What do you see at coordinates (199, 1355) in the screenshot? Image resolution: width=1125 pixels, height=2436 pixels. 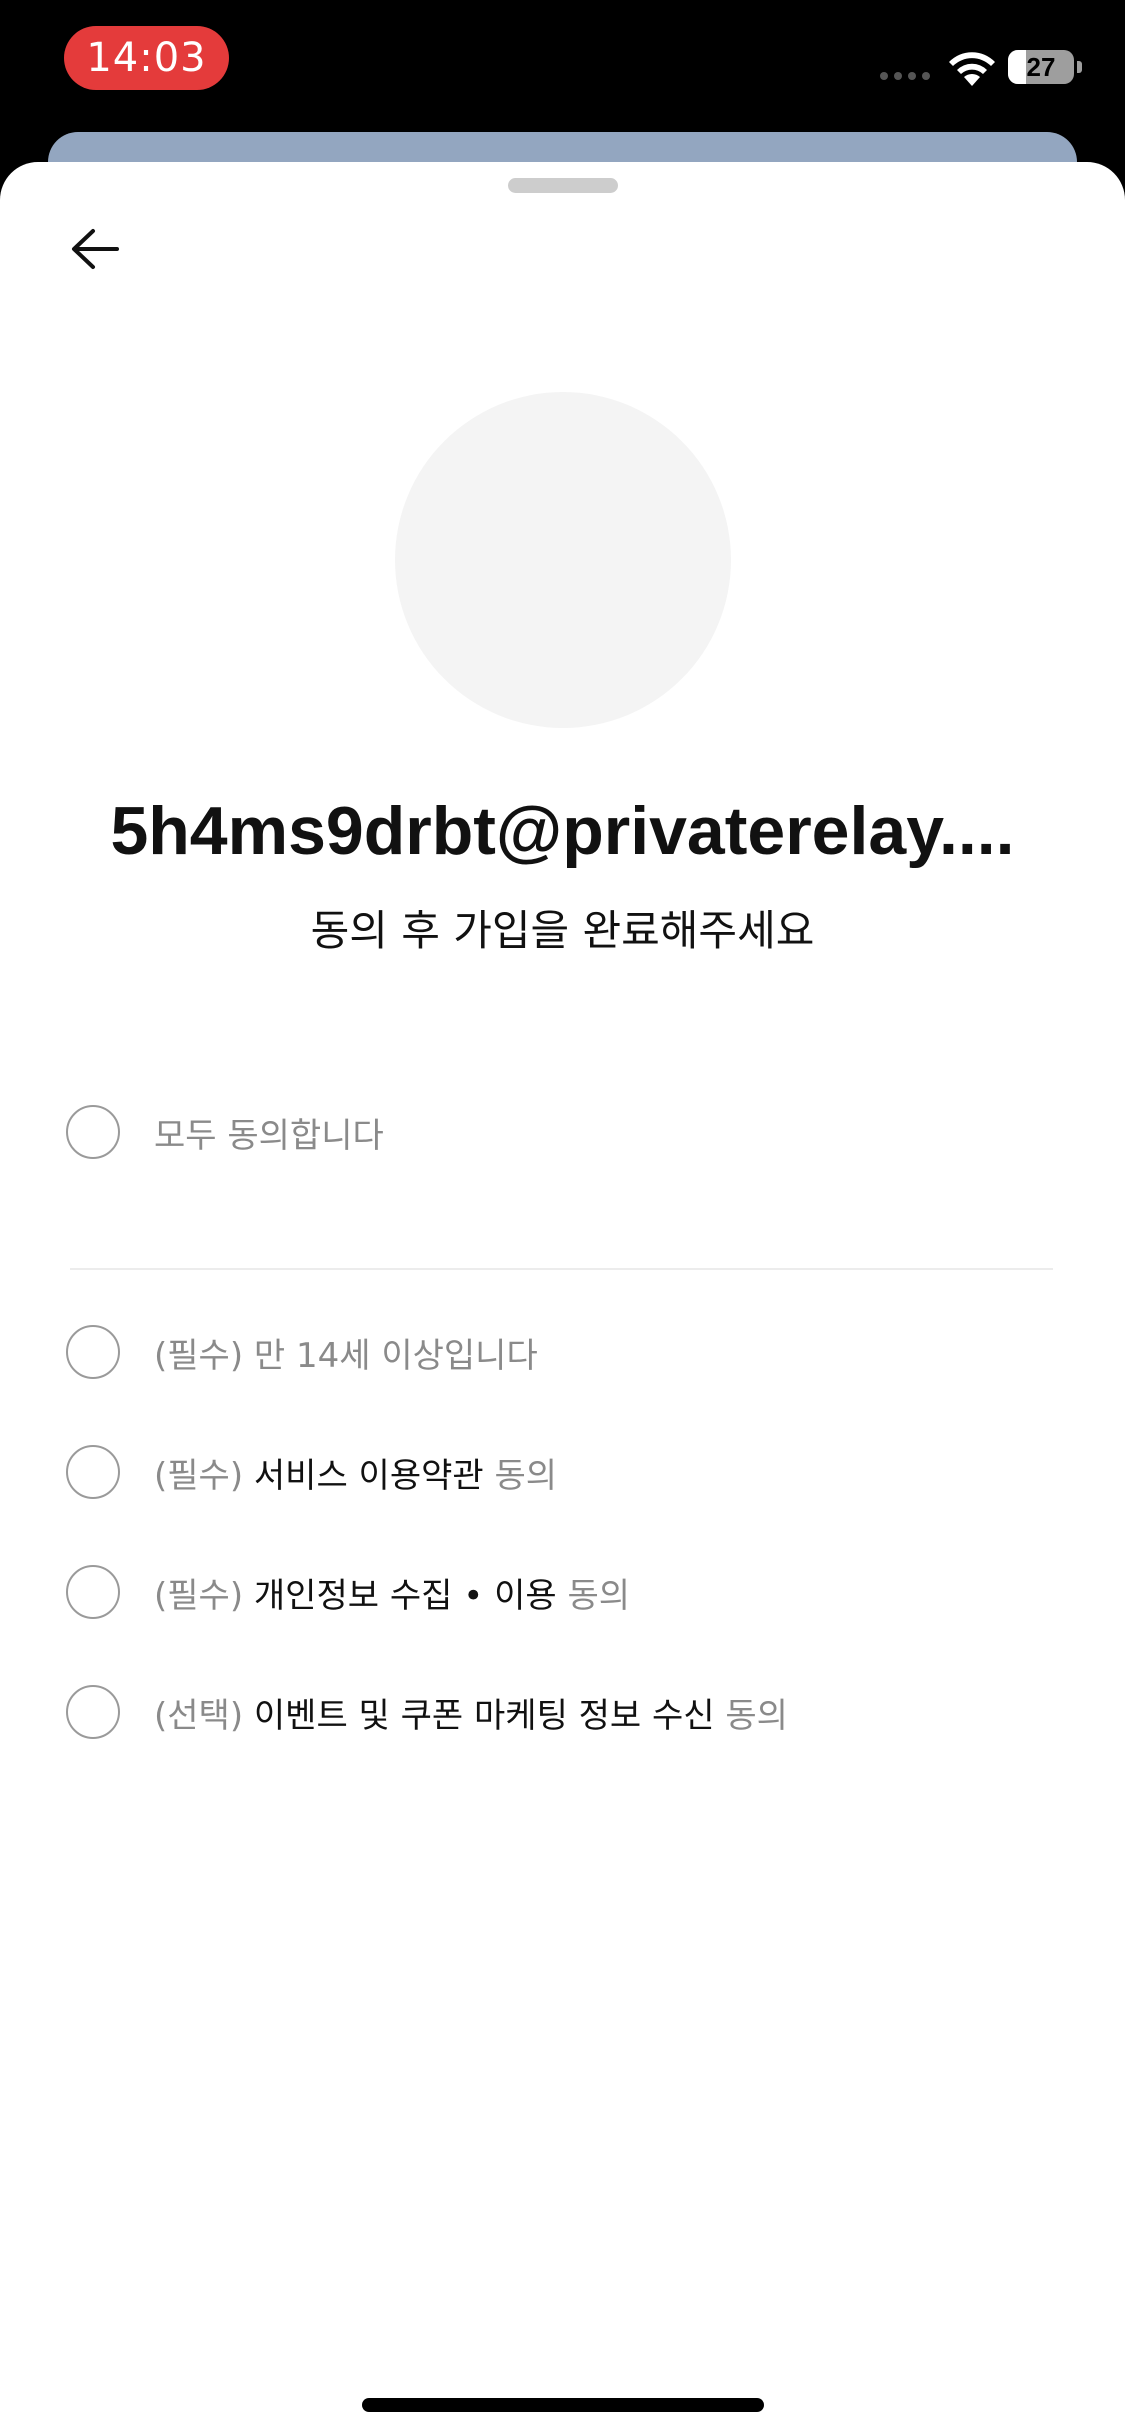 I see `agreement-age-prefix: (필수)` at bounding box center [199, 1355].